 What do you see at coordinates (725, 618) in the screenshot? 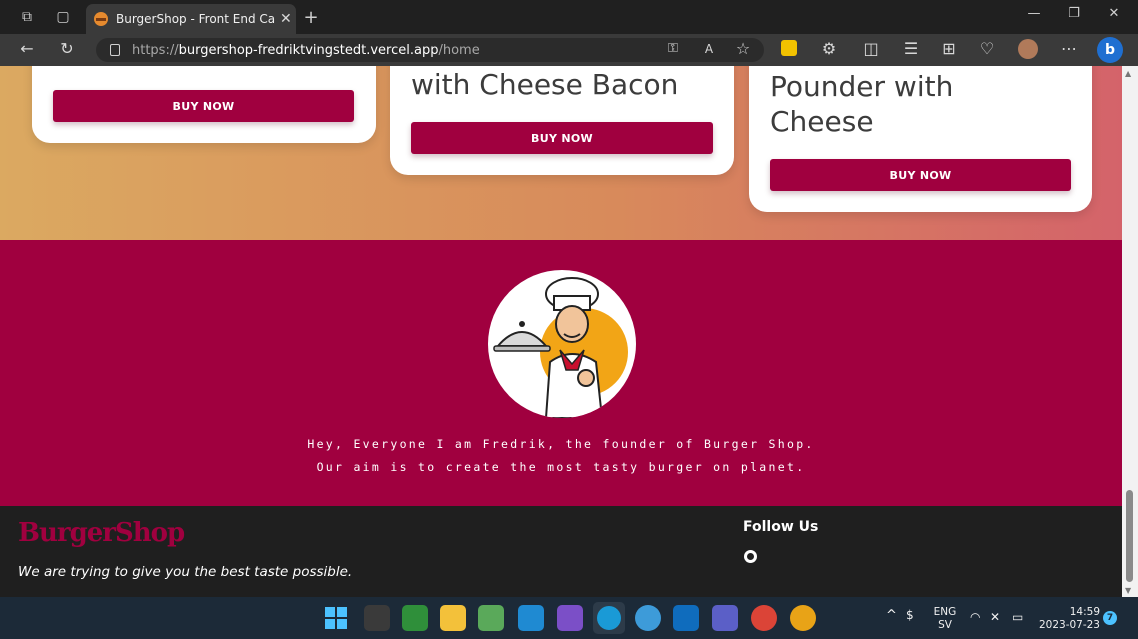
I see `teams-icon` at bounding box center [725, 618].